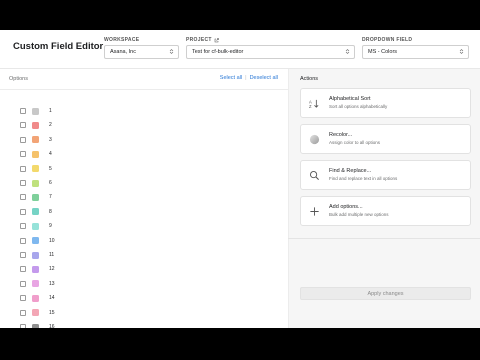  I want to click on option-row: 3, so click(144, 140).